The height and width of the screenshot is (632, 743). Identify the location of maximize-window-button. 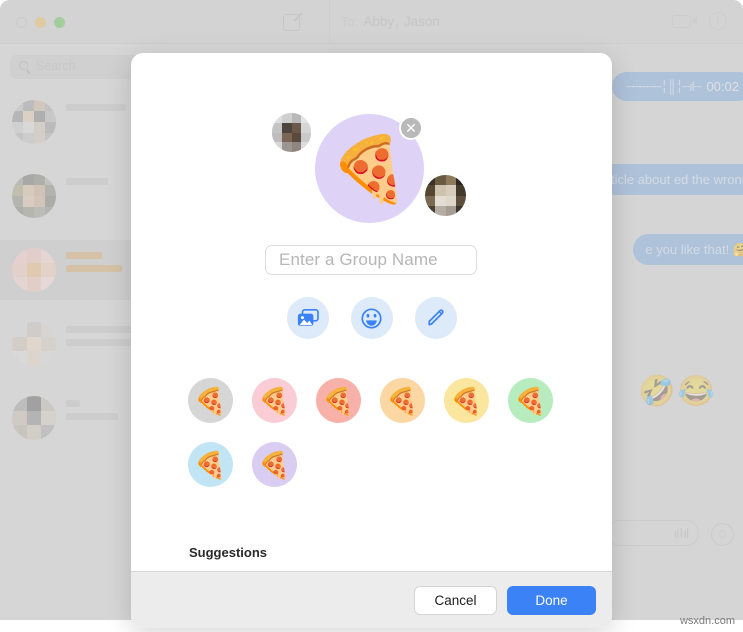
(59, 22).